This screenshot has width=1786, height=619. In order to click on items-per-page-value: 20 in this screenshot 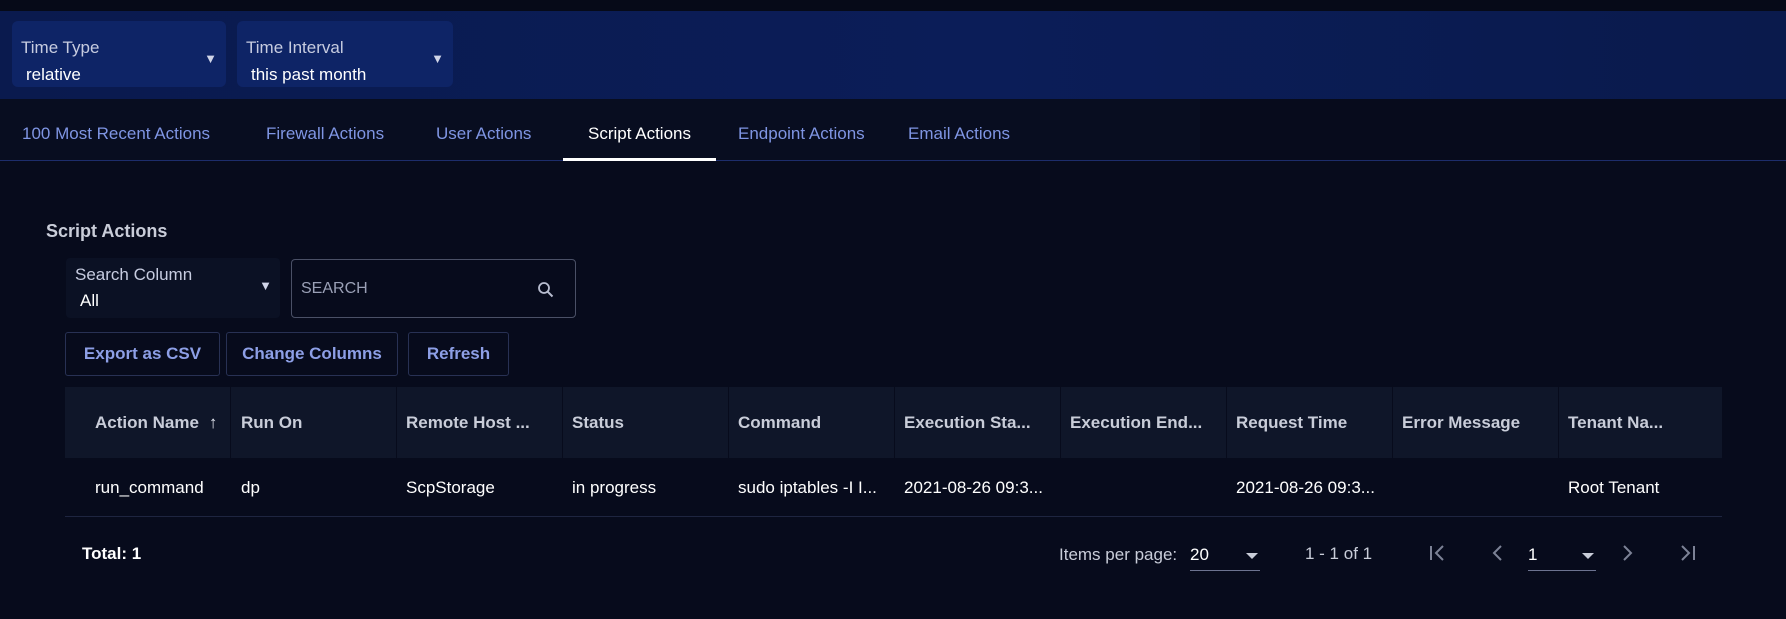, I will do `click(1199, 554)`.